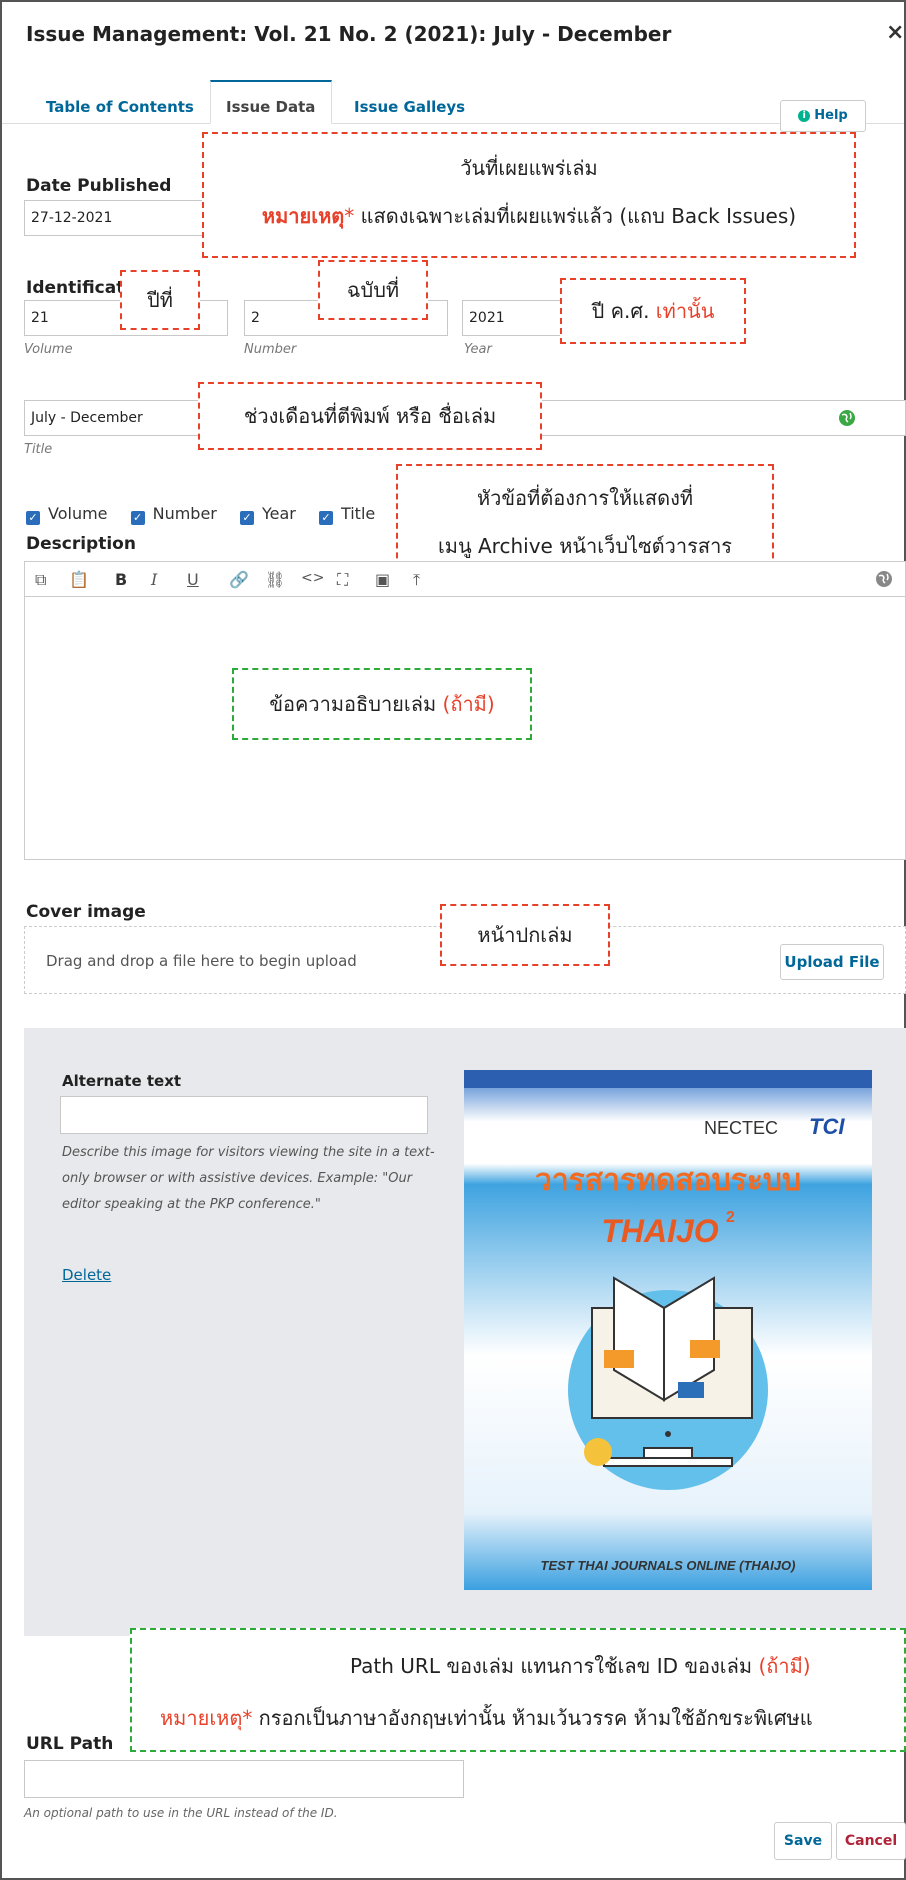 Image resolution: width=906 pixels, height=1880 pixels. What do you see at coordinates (48, 349) in the screenshot?
I see `volume-sublabel: Volume` at bounding box center [48, 349].